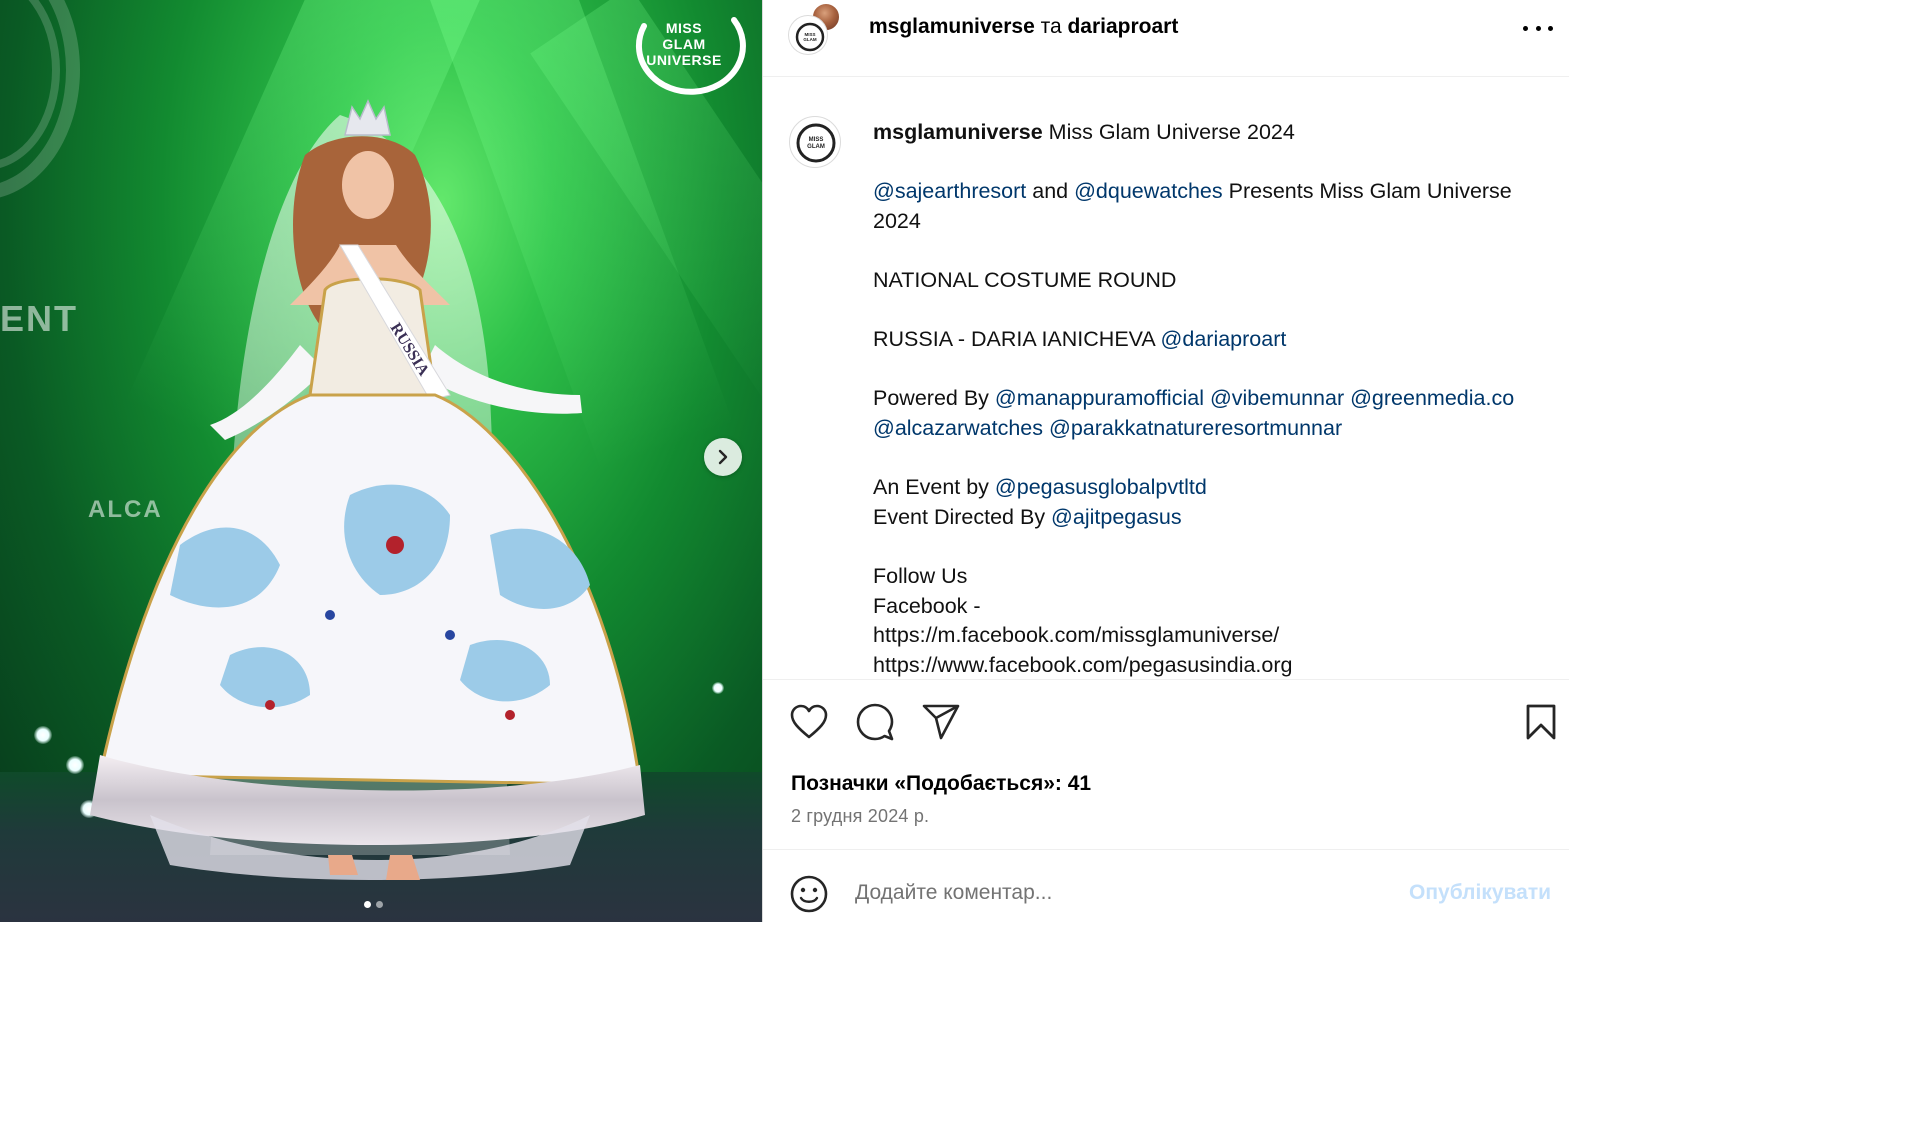 The height and width of the screenshot is (1122, 1908). I want to click on header-conjunction: та, so click(1051, 26).